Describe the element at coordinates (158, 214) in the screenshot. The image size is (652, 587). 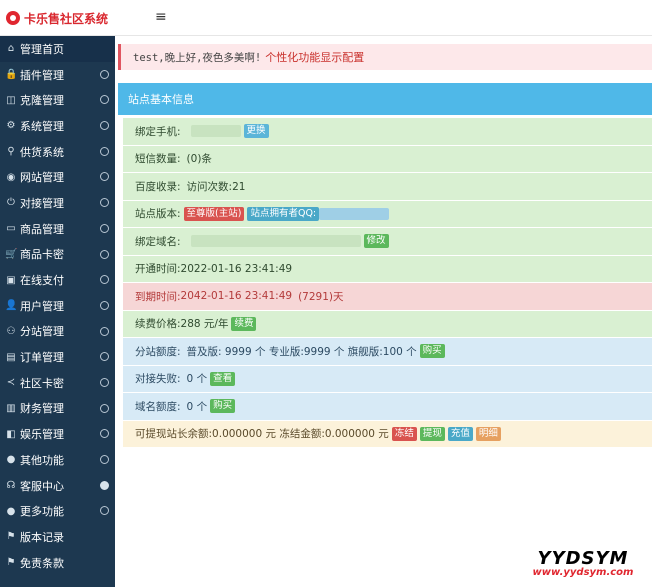
I see `version-label: 站点版本:` at that location.